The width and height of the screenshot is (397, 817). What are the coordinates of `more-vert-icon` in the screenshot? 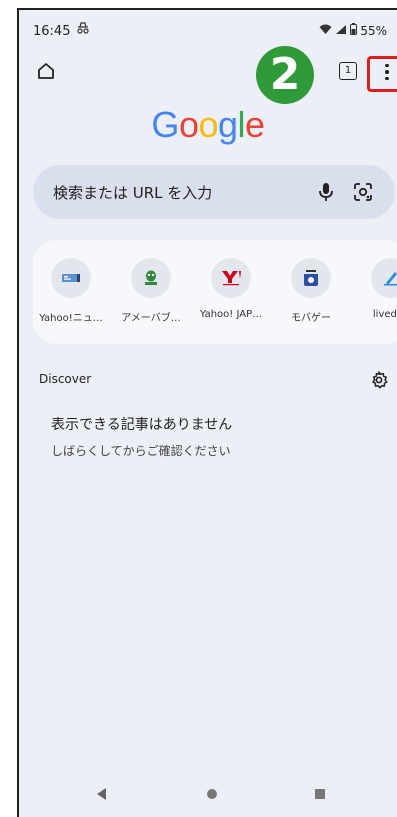 It's located at (387, 65).